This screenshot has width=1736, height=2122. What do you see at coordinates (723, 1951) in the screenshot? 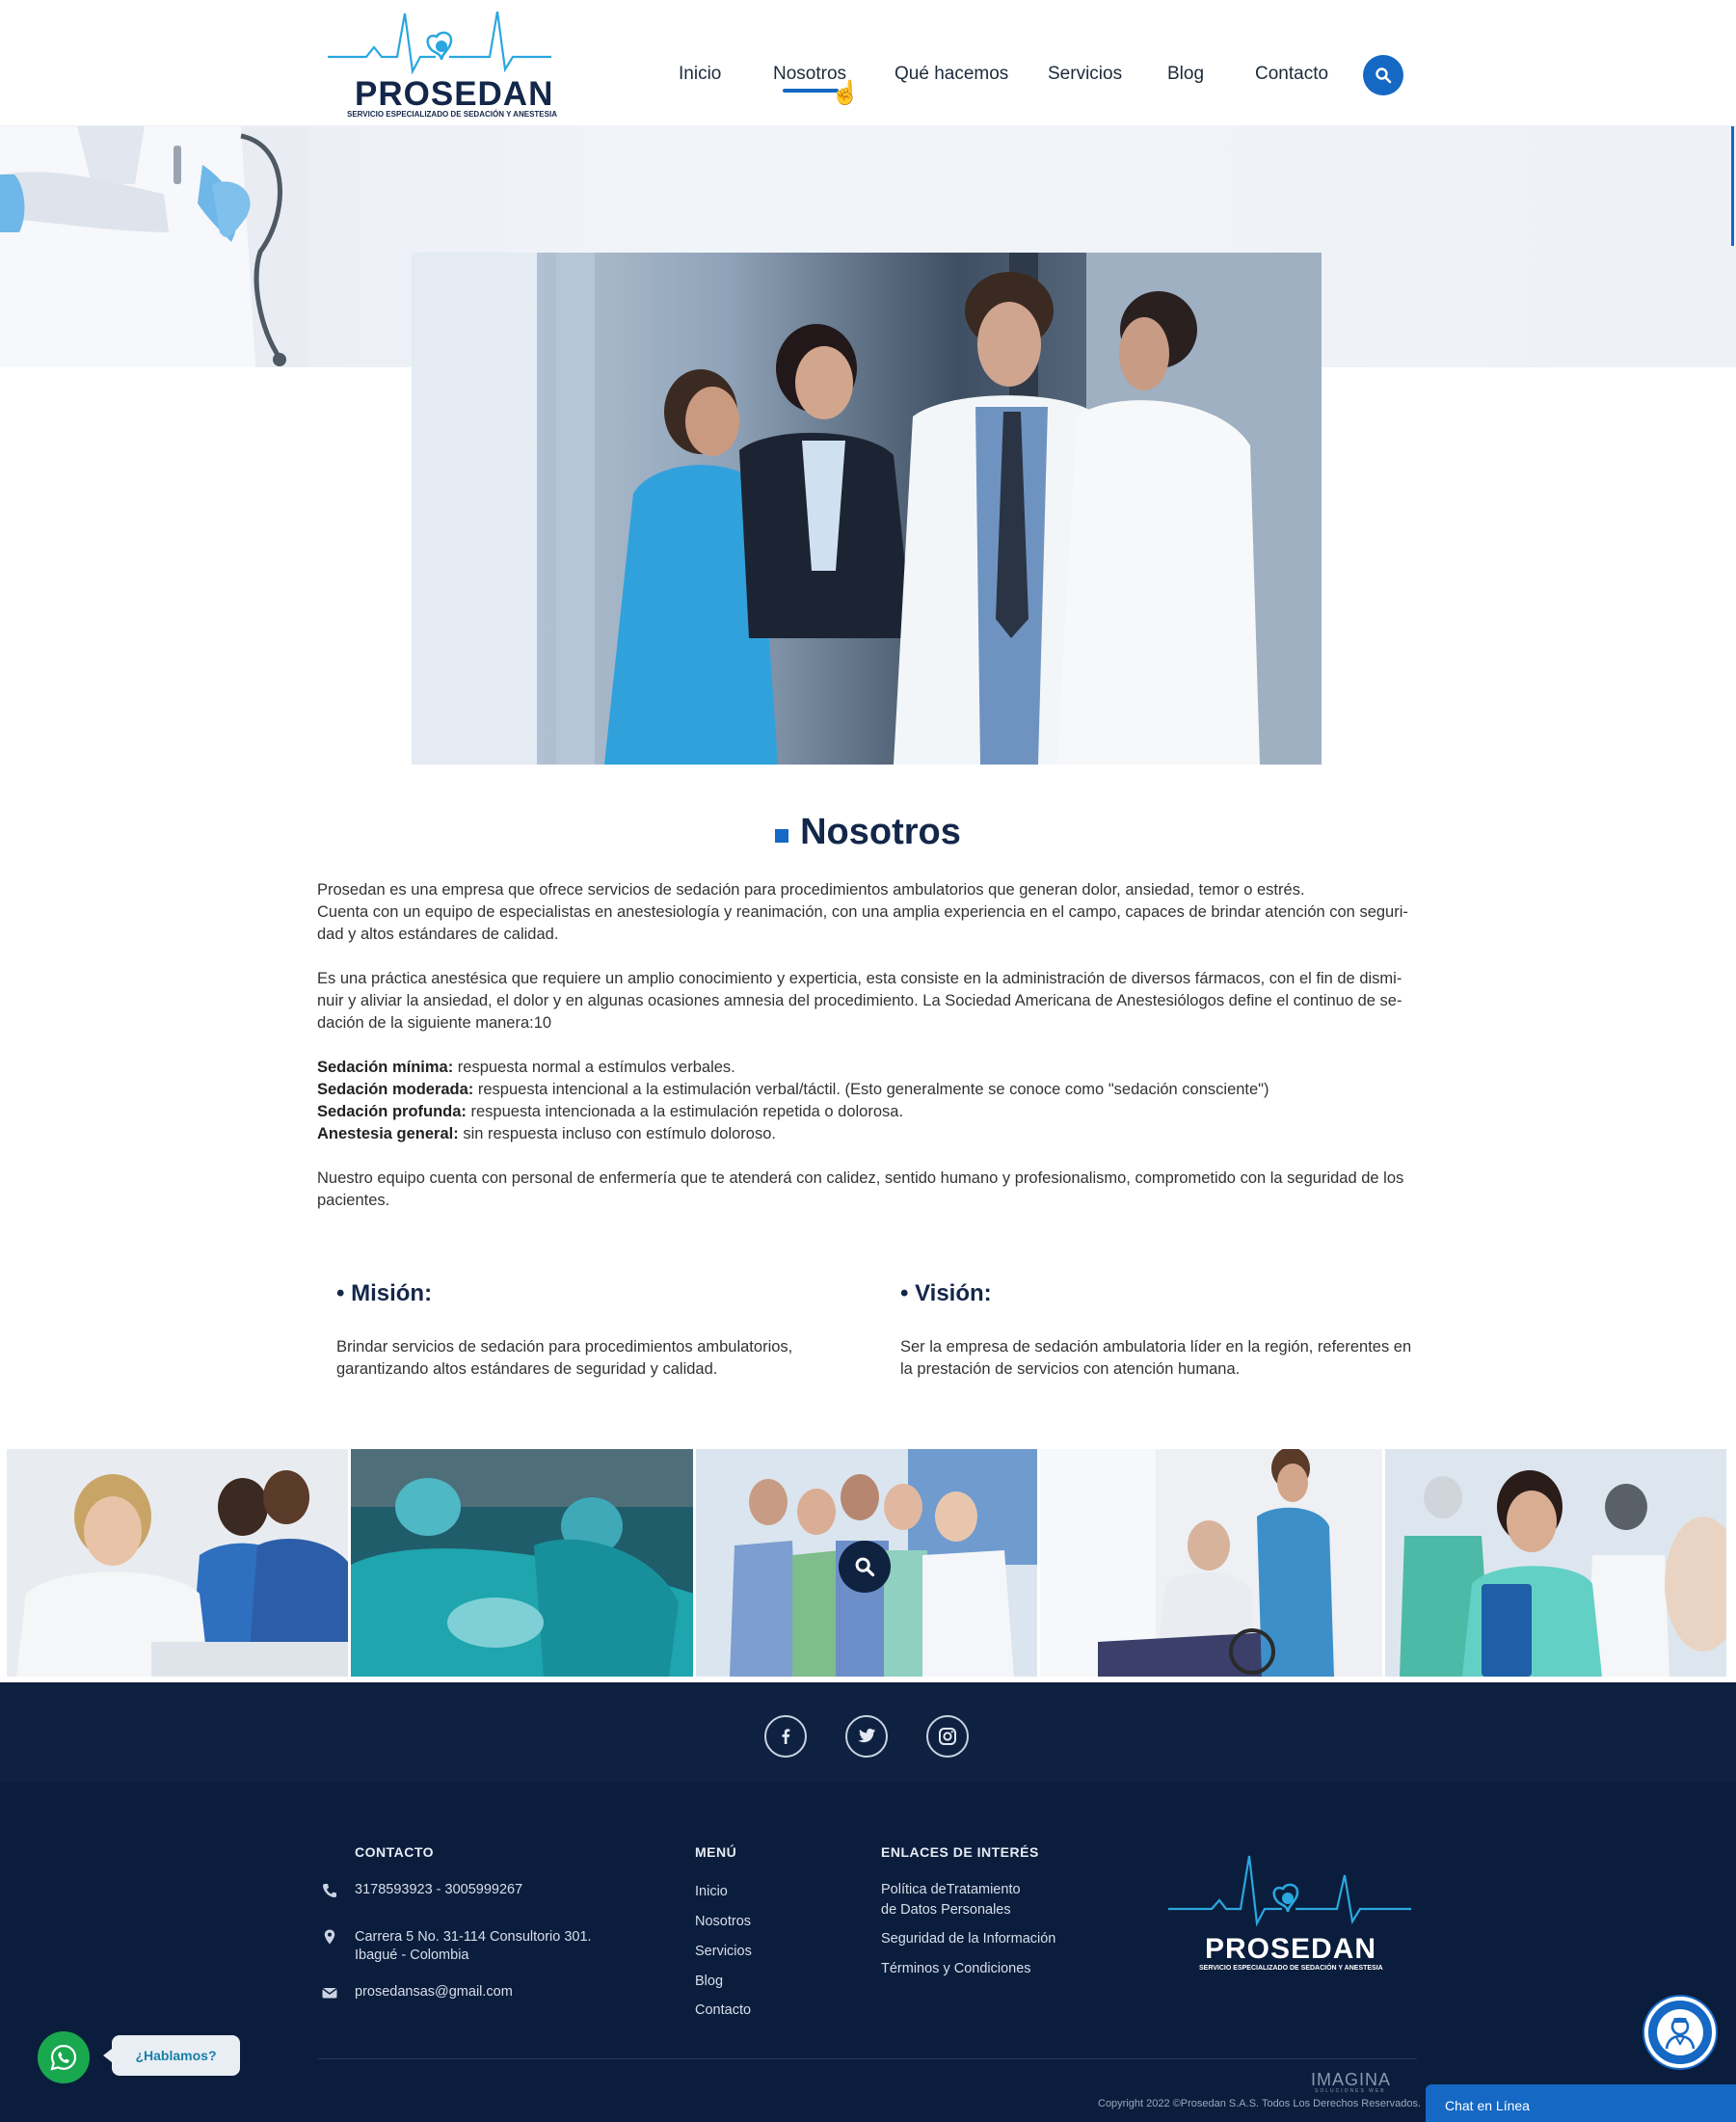
I see `footer-menu-servicios: Servicios` at bounding box center [723, 1951].